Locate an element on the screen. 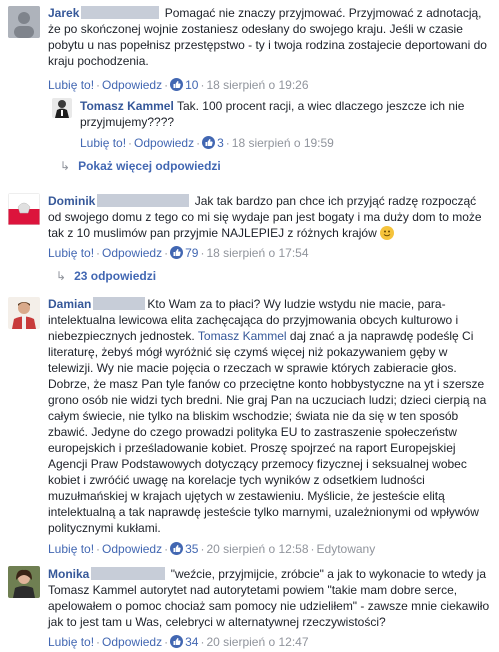 This screenshot has height=652, width=499. edited-label: Edytowany is located at coordinates (346, 549).